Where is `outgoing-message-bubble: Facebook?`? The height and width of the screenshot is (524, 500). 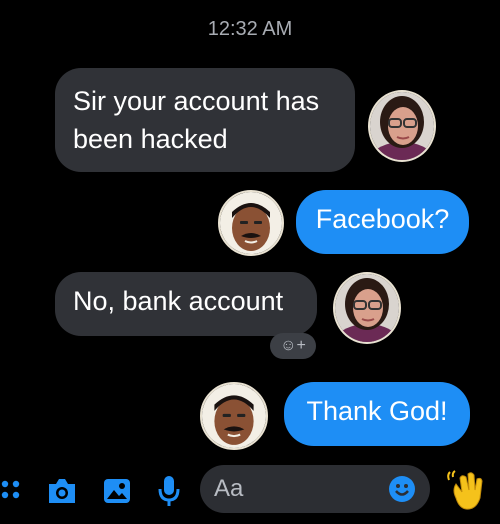
outgoing-message-bubble: Facebook? is located at coordinates (382, 222).